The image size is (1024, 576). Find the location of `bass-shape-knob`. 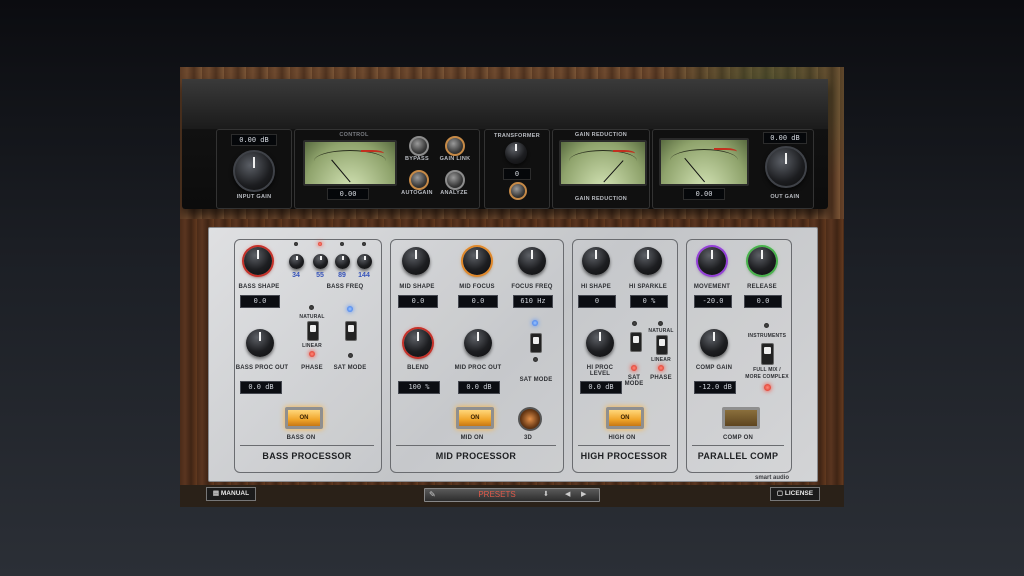

bass-shape-knob is located at coordinates (258, 261).